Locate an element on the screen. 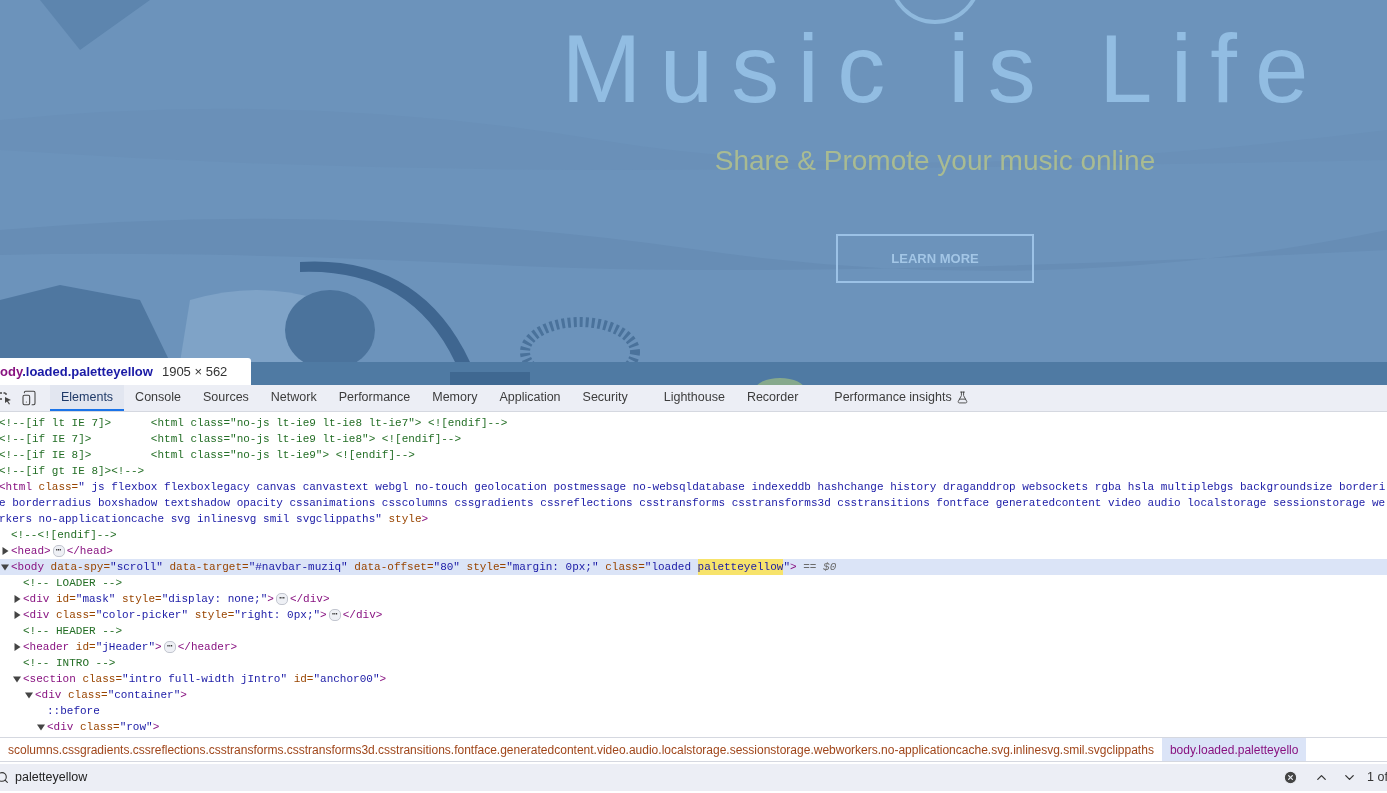  code-token: "jHeader" is located at coordinates (125, 647).